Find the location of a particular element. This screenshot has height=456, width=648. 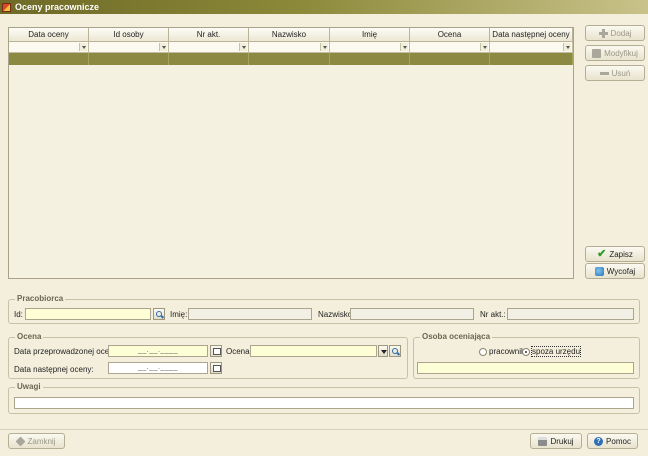

delete-button: Usuń is located at coordinates (615, 73).